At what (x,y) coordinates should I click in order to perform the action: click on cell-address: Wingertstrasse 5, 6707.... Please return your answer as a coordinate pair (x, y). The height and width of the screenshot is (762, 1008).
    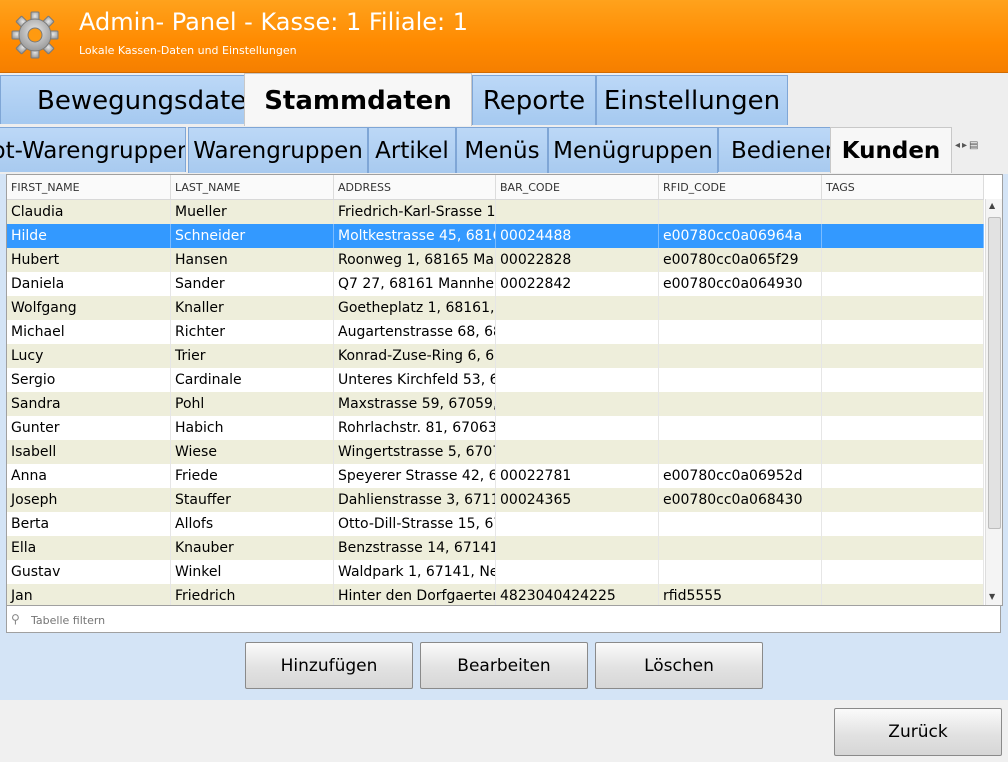
    Looking at the image, I should click on (415, 452).